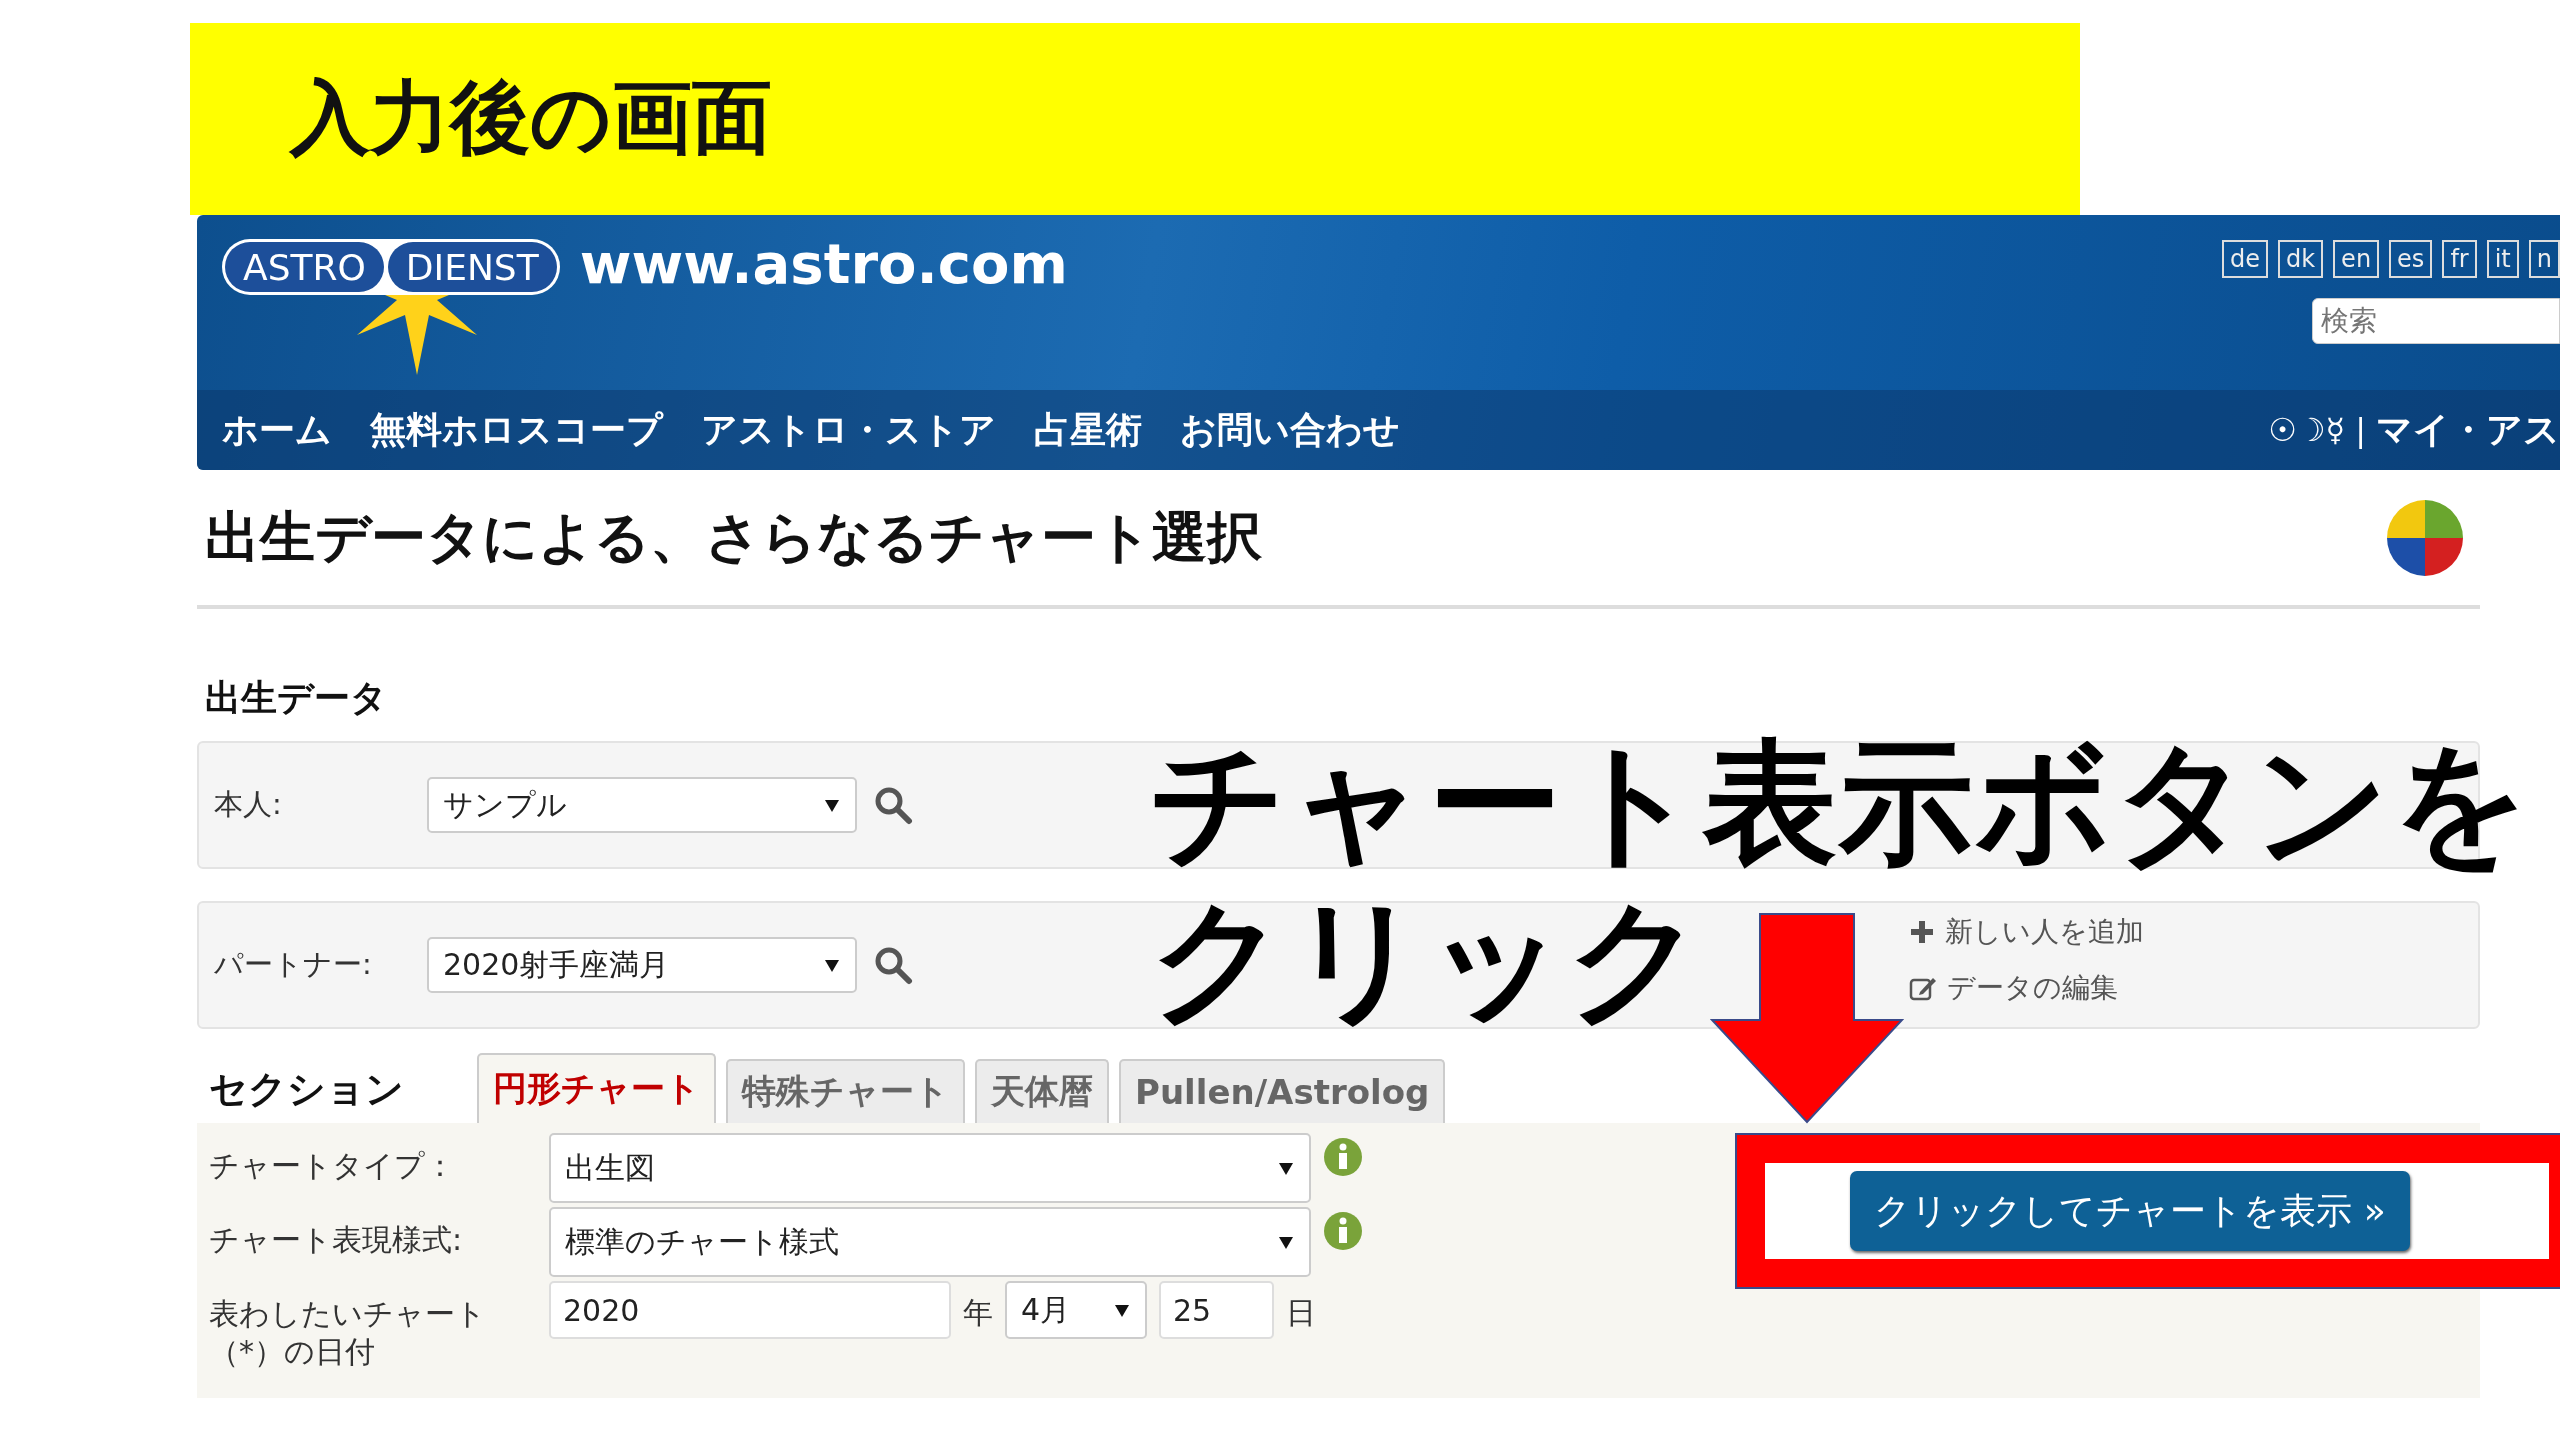 The width and height of the screenshot is (2560, 1440). Describe the element at coordinates (823, 263) in the screenshot. I see `site-name: www.astro.com` at that location.